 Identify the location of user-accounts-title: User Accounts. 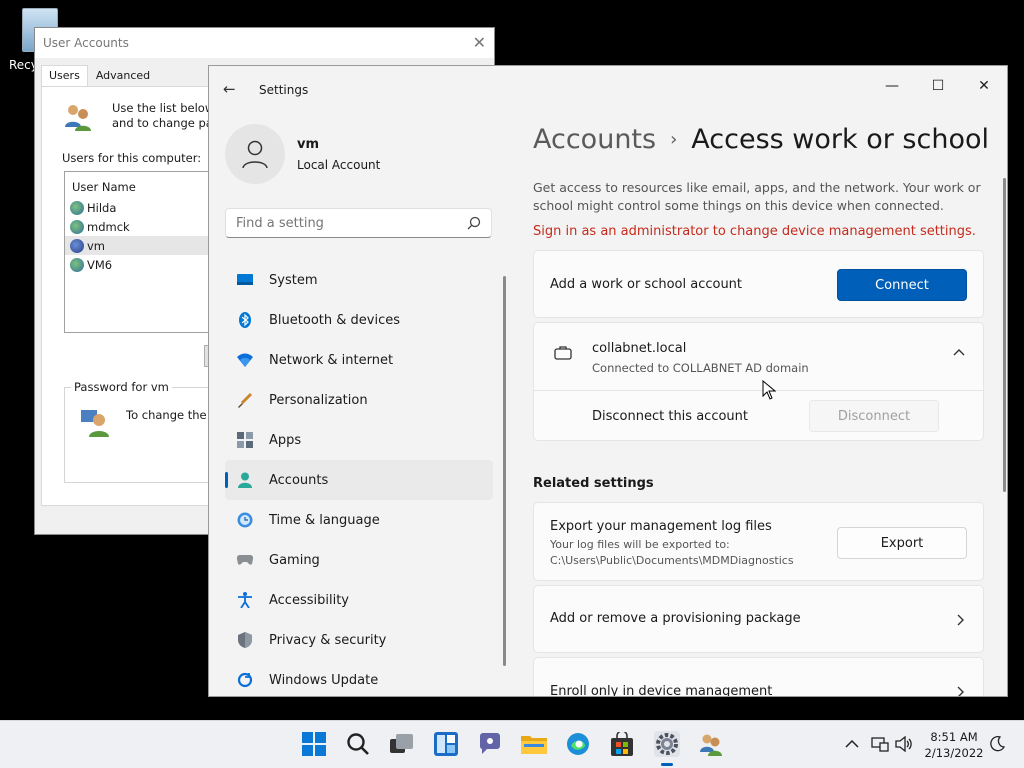
(86, 43).